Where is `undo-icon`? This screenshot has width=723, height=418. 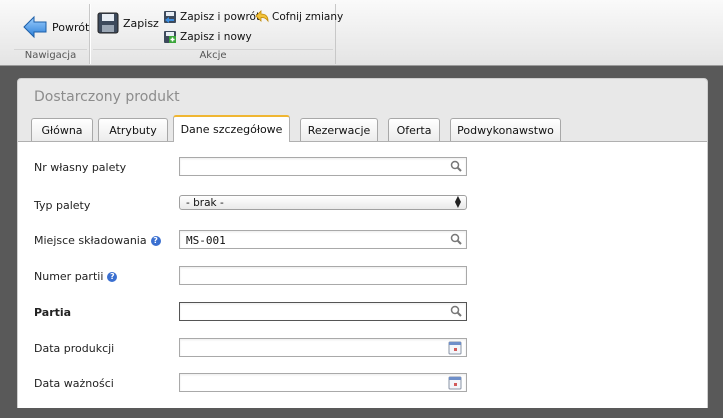
undo-icon is located at coordinates (262, 16).